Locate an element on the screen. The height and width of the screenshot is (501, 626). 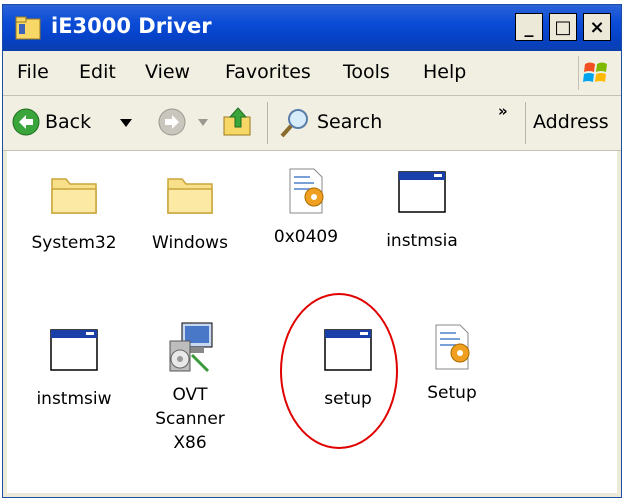
menu-edit: Edit is located at coordinates (97, 72).